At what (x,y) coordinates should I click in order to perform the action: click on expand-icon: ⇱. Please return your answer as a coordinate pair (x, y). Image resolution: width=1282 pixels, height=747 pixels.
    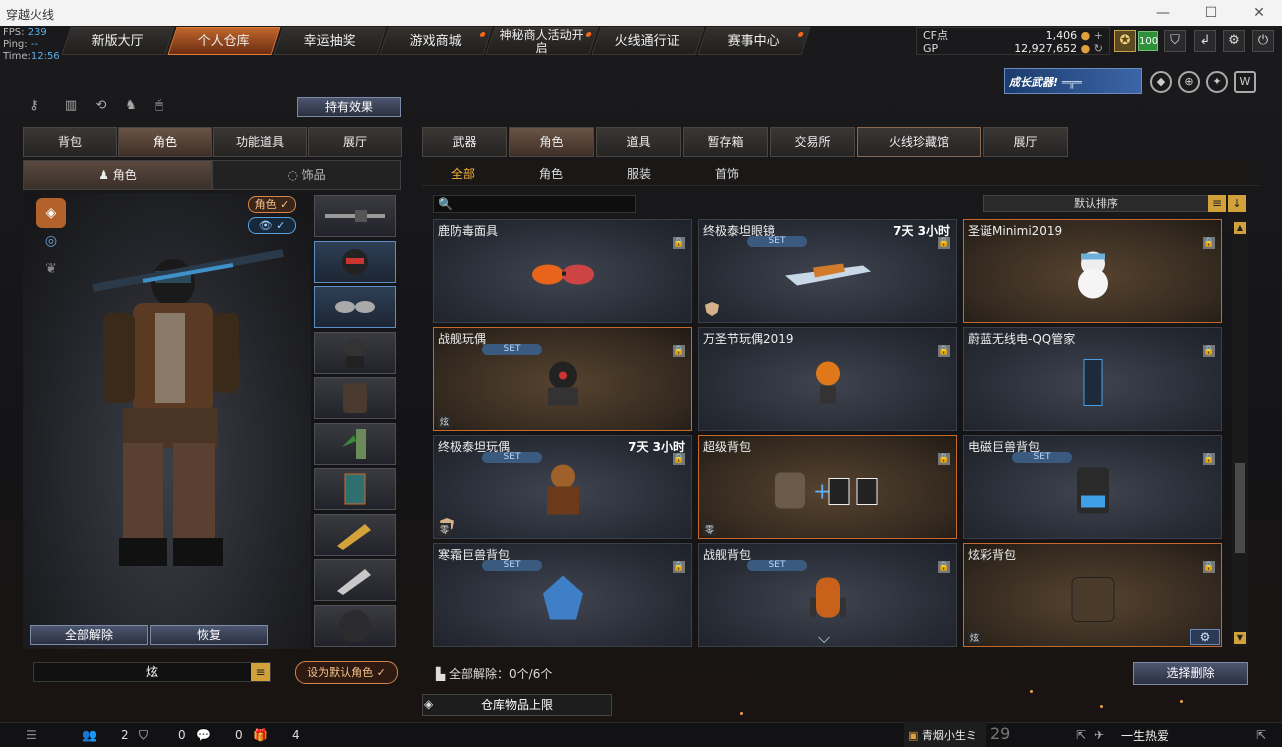
    Looking at the image, I should click on (1081, 735).